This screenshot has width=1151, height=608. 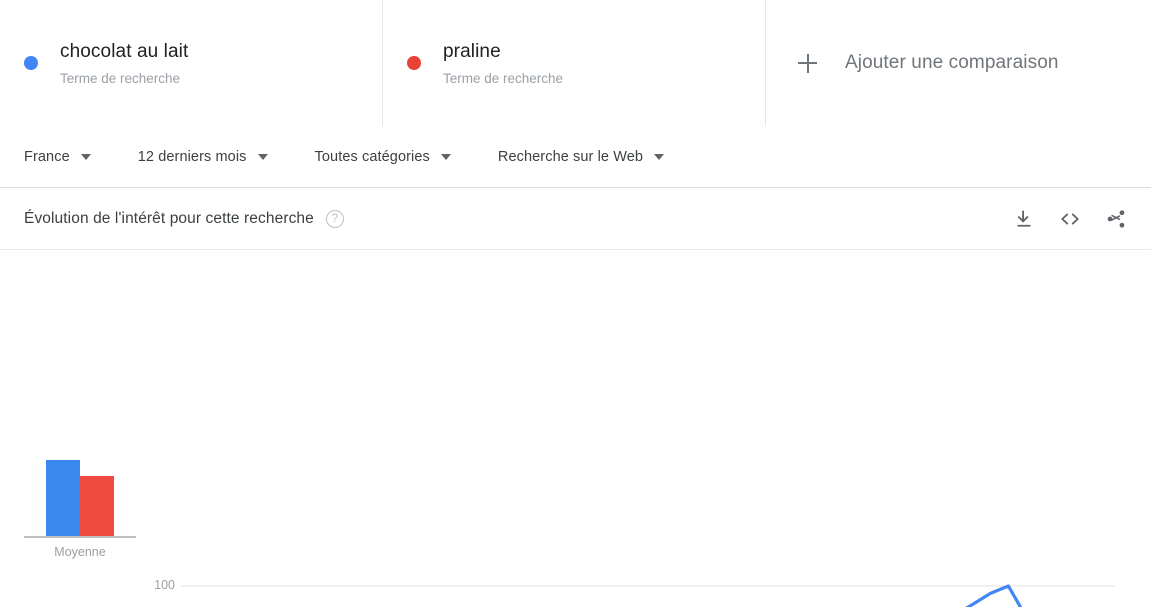 I want to click on filter-timerange-label: 12 derniers mois, so click(x=192, y=156).